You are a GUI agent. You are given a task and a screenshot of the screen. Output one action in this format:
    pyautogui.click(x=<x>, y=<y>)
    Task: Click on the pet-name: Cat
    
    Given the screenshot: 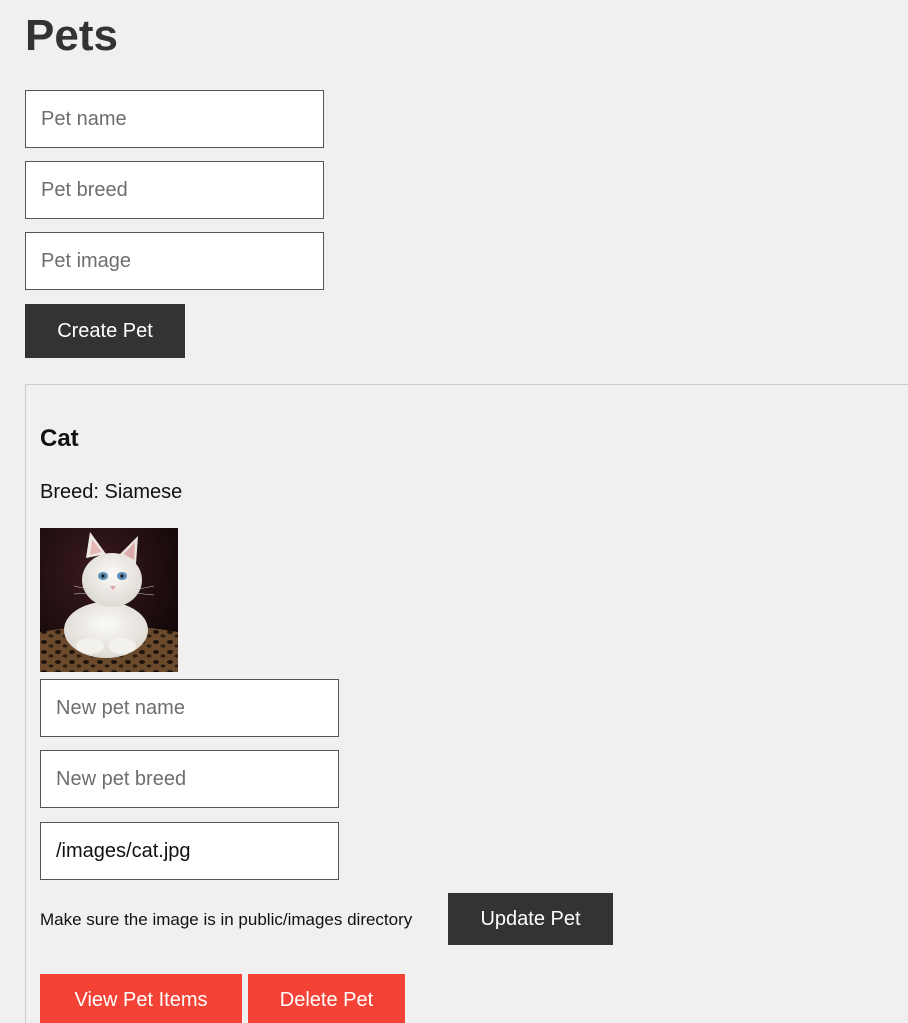 What is the action you would take?
    pyautogui.click(x=59, y=438)
    